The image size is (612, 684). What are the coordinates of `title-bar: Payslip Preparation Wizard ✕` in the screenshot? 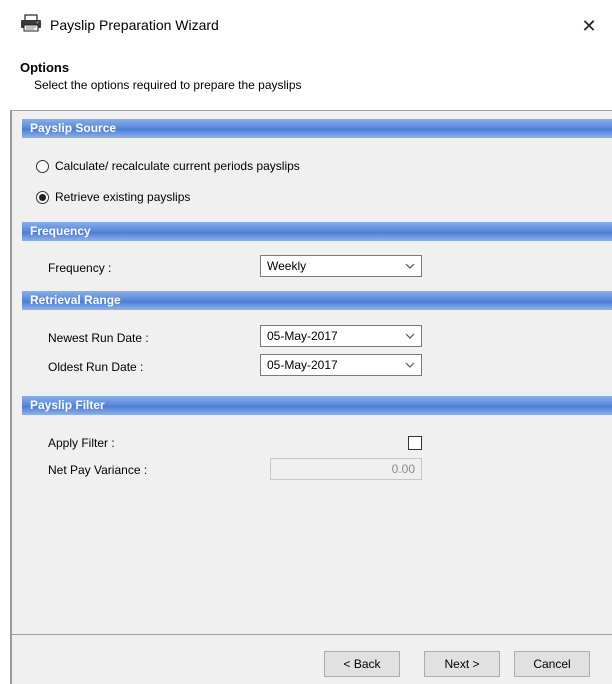 It's located at (311, 22).